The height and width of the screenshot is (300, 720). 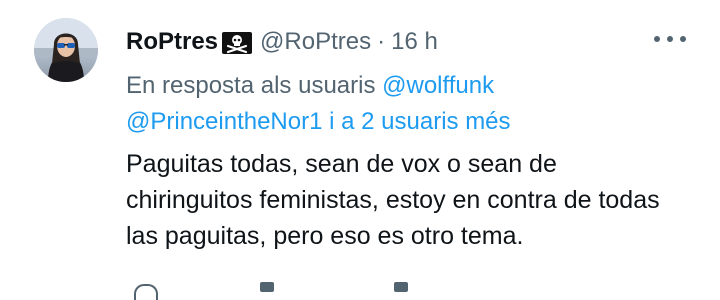 What do you see at coordinates (670, 39) in the screenshot?
I see `more-options-icon` at bounding box center [670, 39].